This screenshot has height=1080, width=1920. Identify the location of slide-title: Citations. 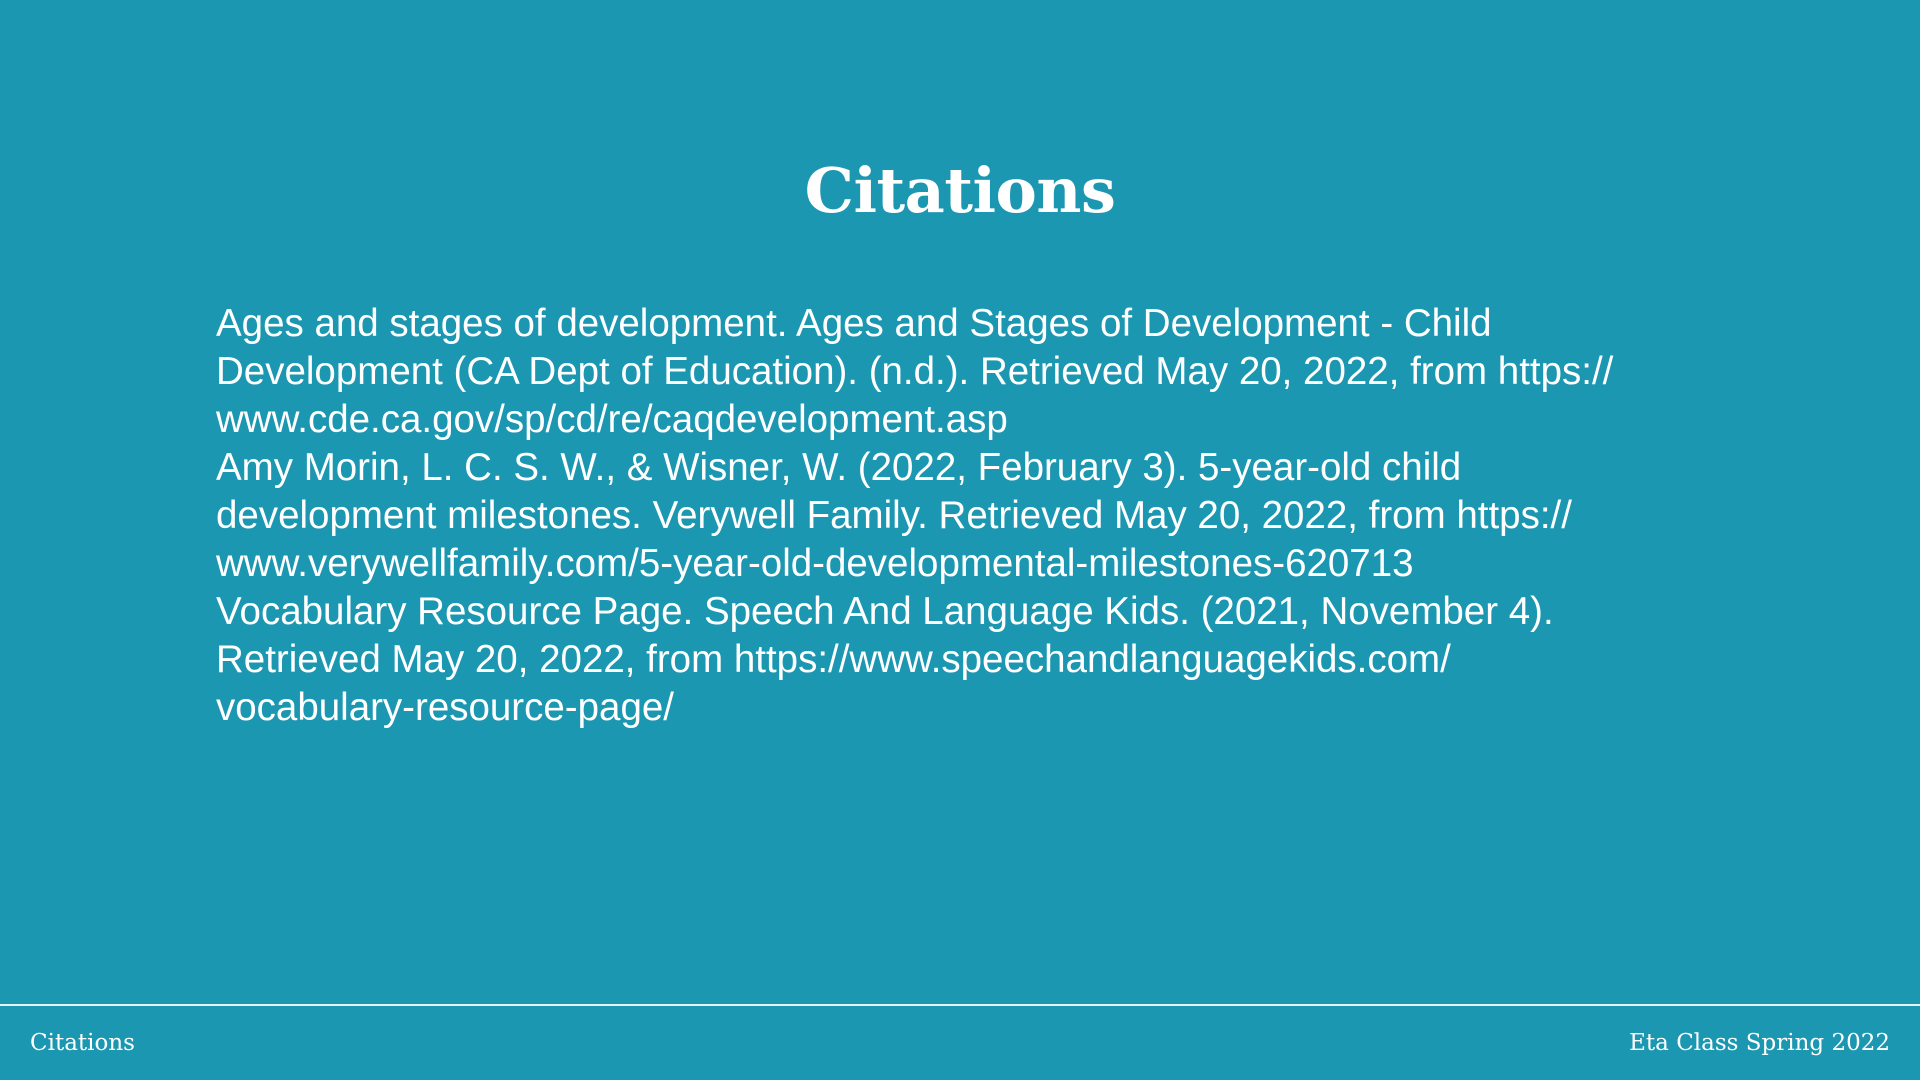
(960, 190).